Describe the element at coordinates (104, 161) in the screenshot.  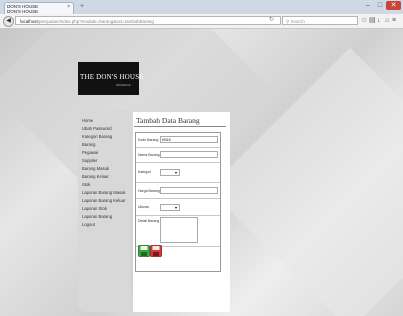
I see `menu-item-supplier: Supplier` at that location.